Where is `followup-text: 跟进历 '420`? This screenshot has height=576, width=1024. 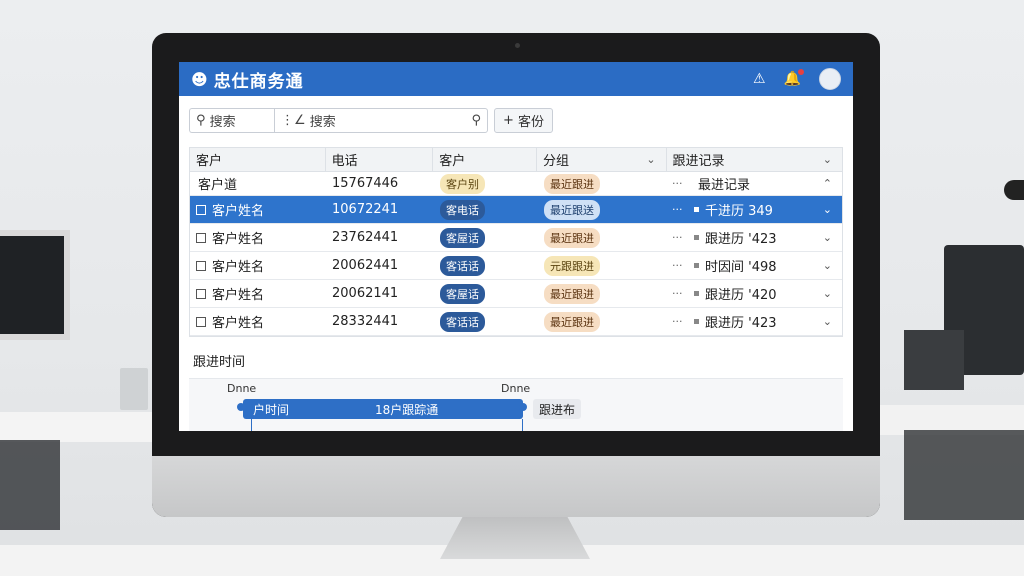 followup-text: 跟进历 '420 is located at coordinates (741, 295).